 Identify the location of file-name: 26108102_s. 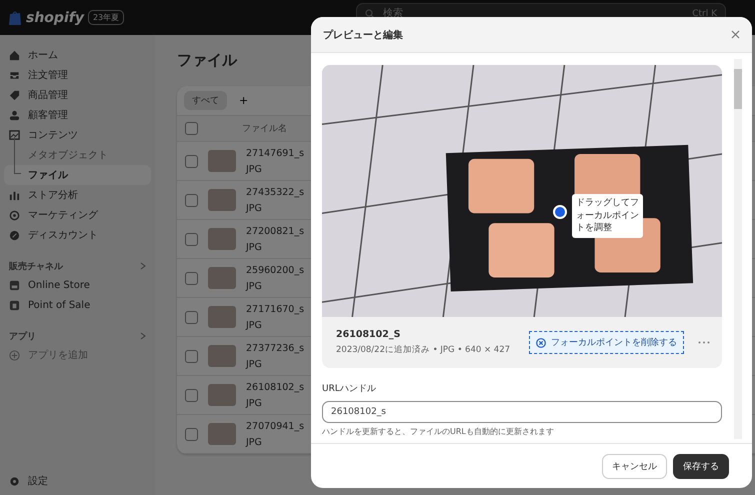
(275, 387).